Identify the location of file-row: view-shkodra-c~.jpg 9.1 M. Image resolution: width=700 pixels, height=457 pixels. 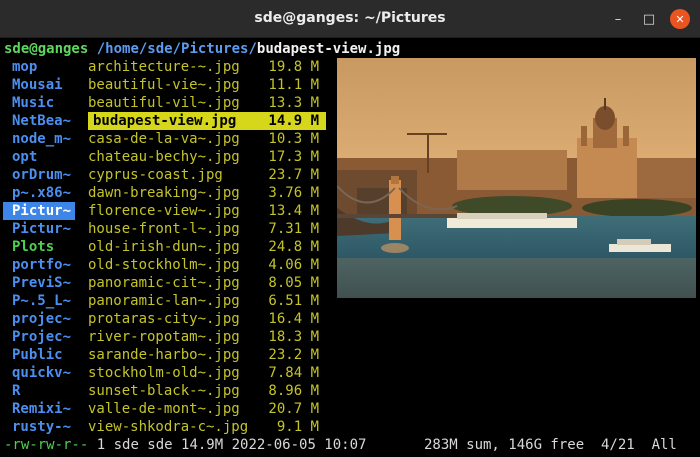
(207, 427).